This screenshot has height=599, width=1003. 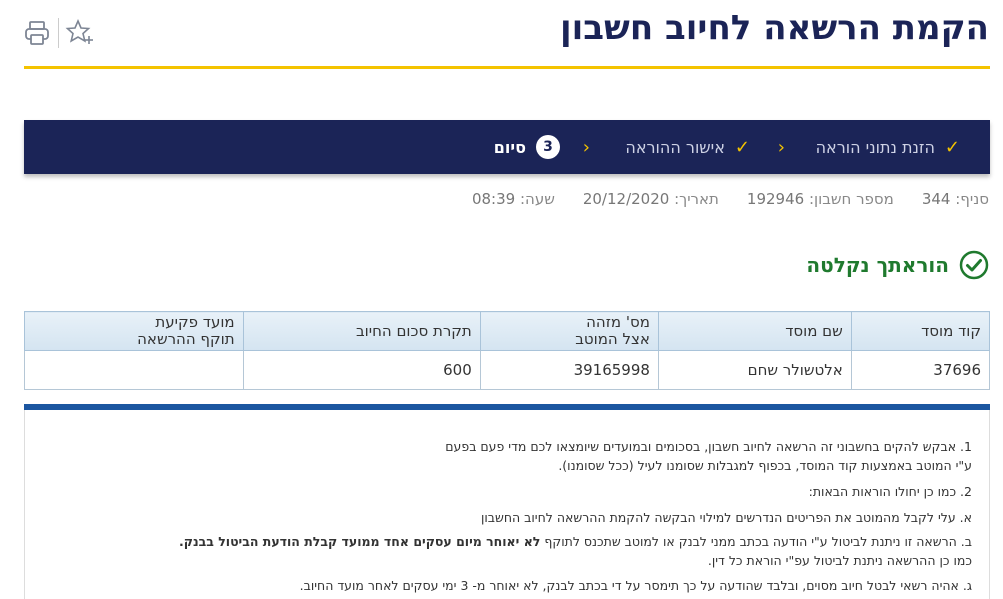 I want to click on step-number: 3, so click(x=548, y=147).